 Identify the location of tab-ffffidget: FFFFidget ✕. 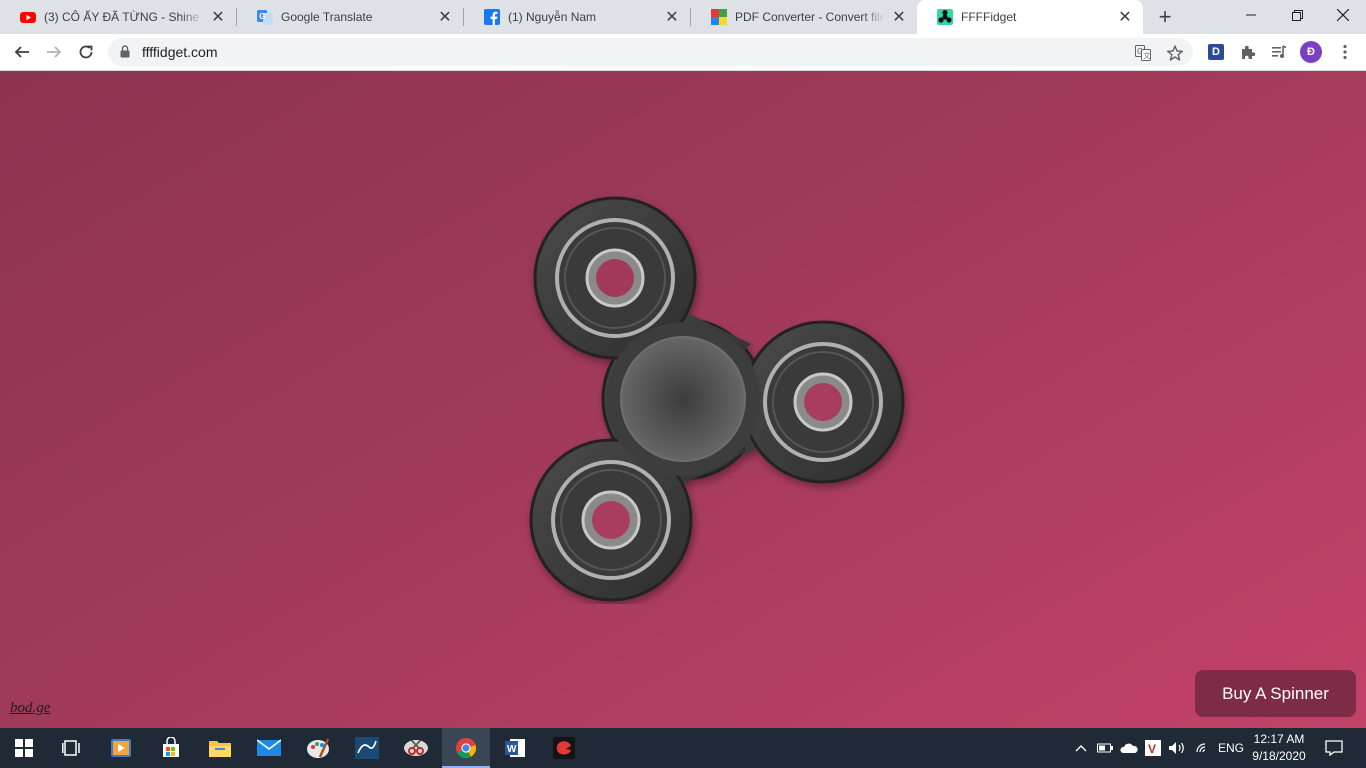
(1030, 17).